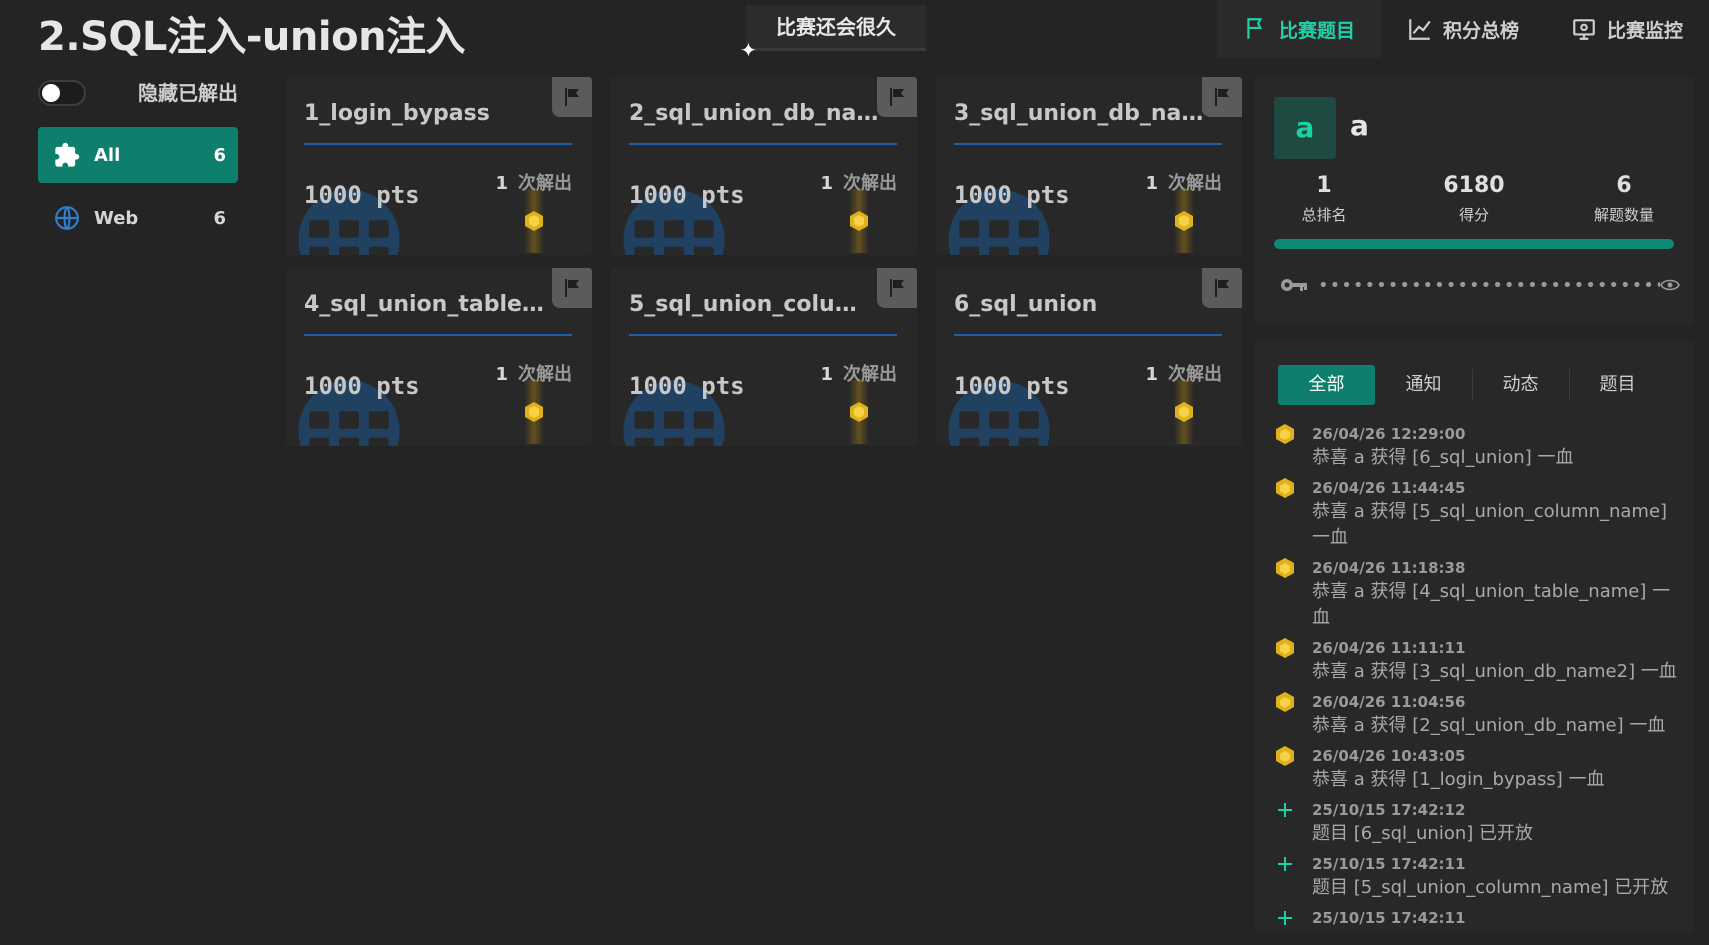  What do you see at coordinates (1389, 810) in the screenshot?
I see `event-time: 25/10/15 17:42:12` at bounding box center [1389, 810].